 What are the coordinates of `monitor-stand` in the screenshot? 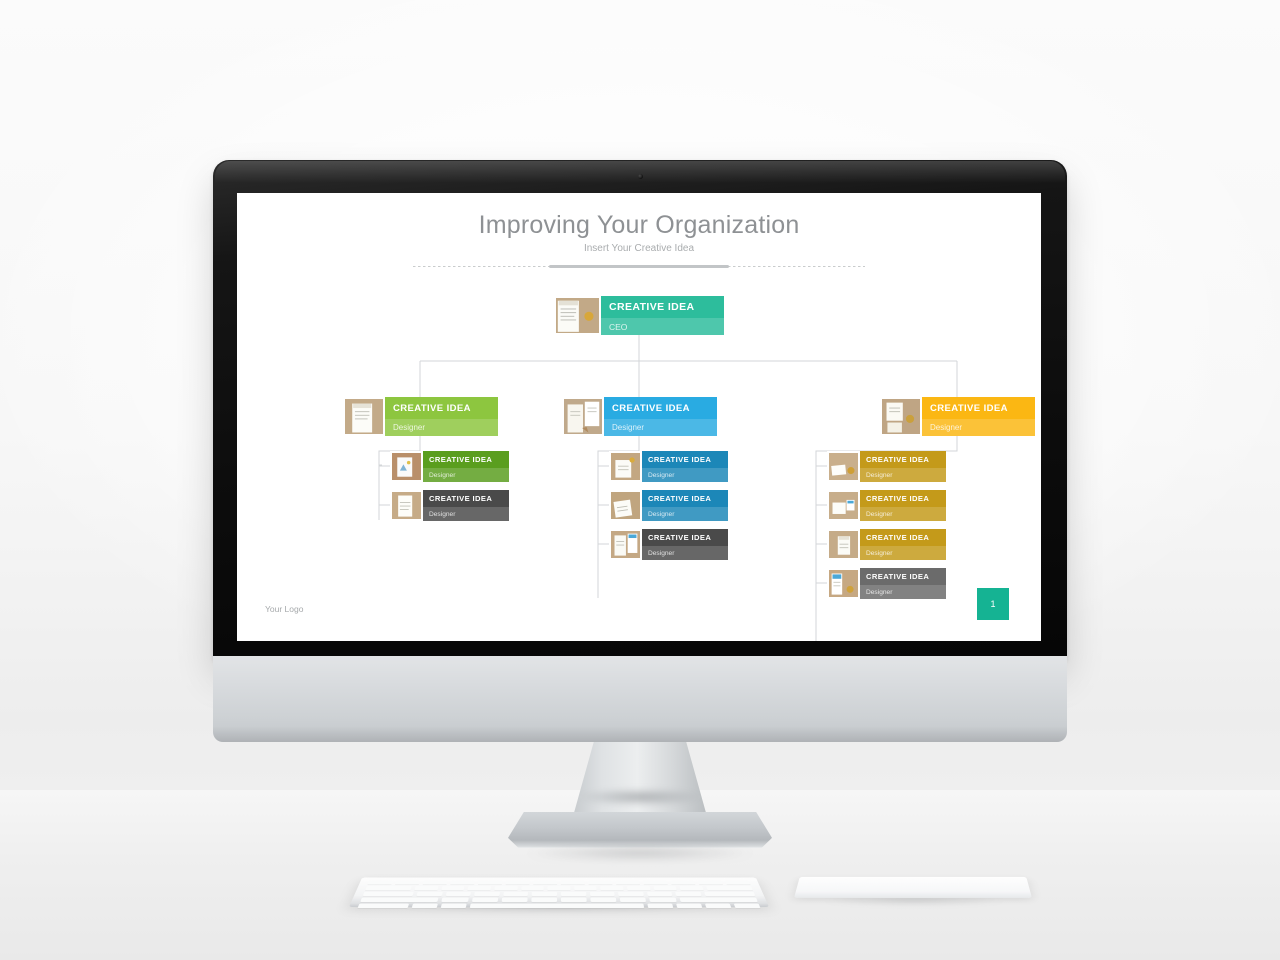 It's located at (640, 803).